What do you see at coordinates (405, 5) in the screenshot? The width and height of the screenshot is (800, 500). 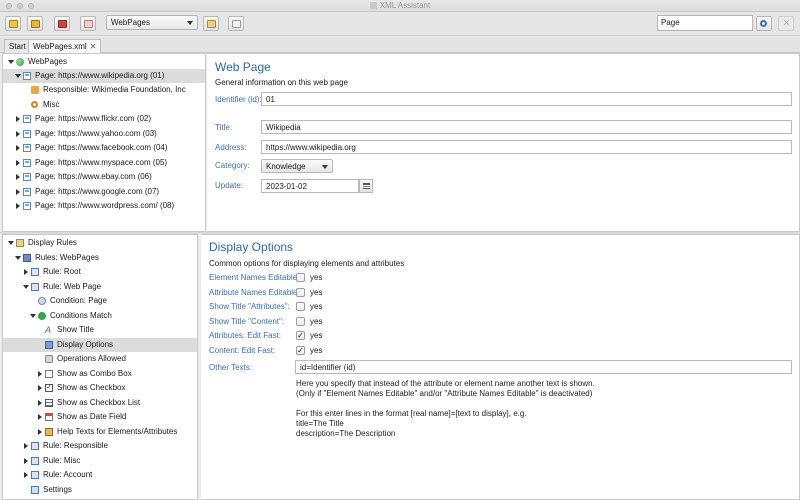 I see `window-title-text: XML Assistant` at bounding box center [405, 5].